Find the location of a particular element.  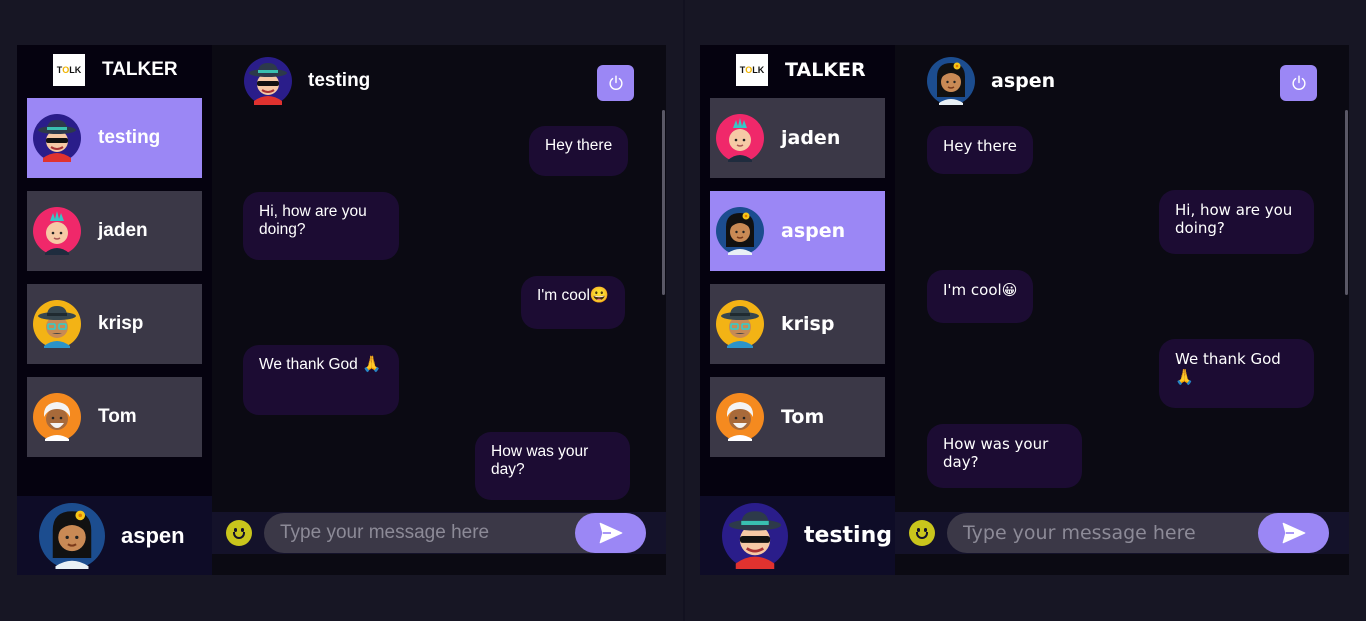

contact-item-aspen: aspen is located at coordinates (797, 231).